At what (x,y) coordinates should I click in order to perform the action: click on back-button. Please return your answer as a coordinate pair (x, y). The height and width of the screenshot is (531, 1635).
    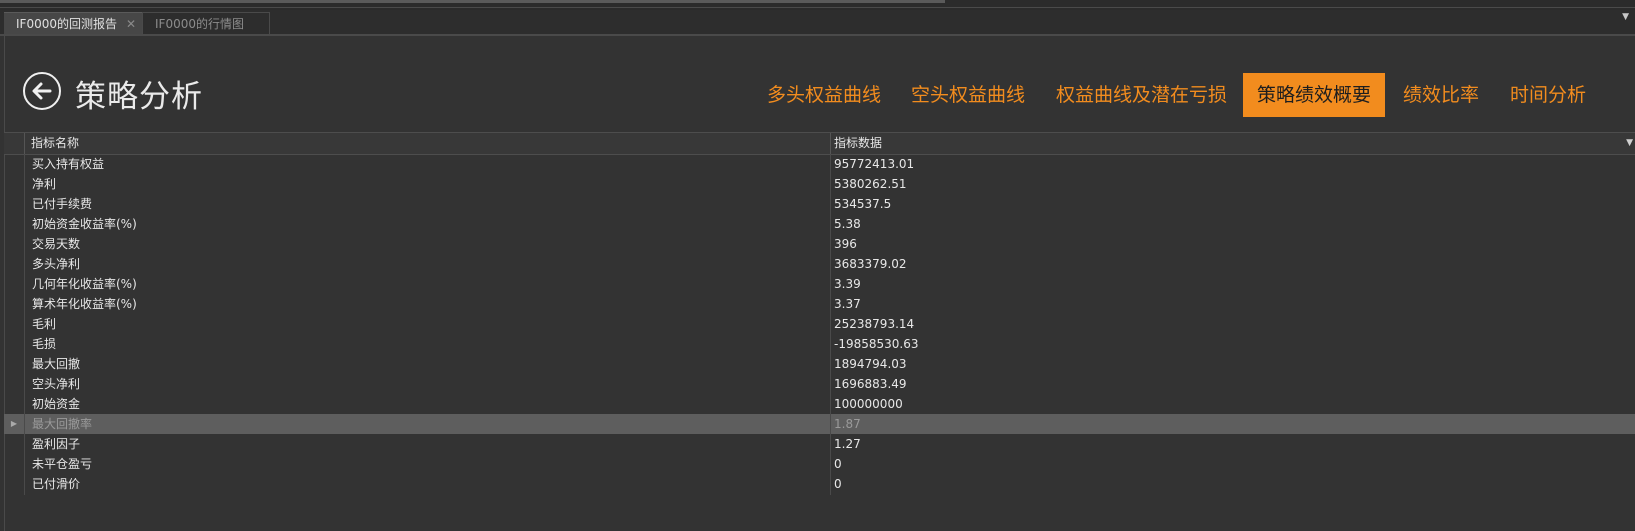
    Looking at the image, I should click on (42, 91).